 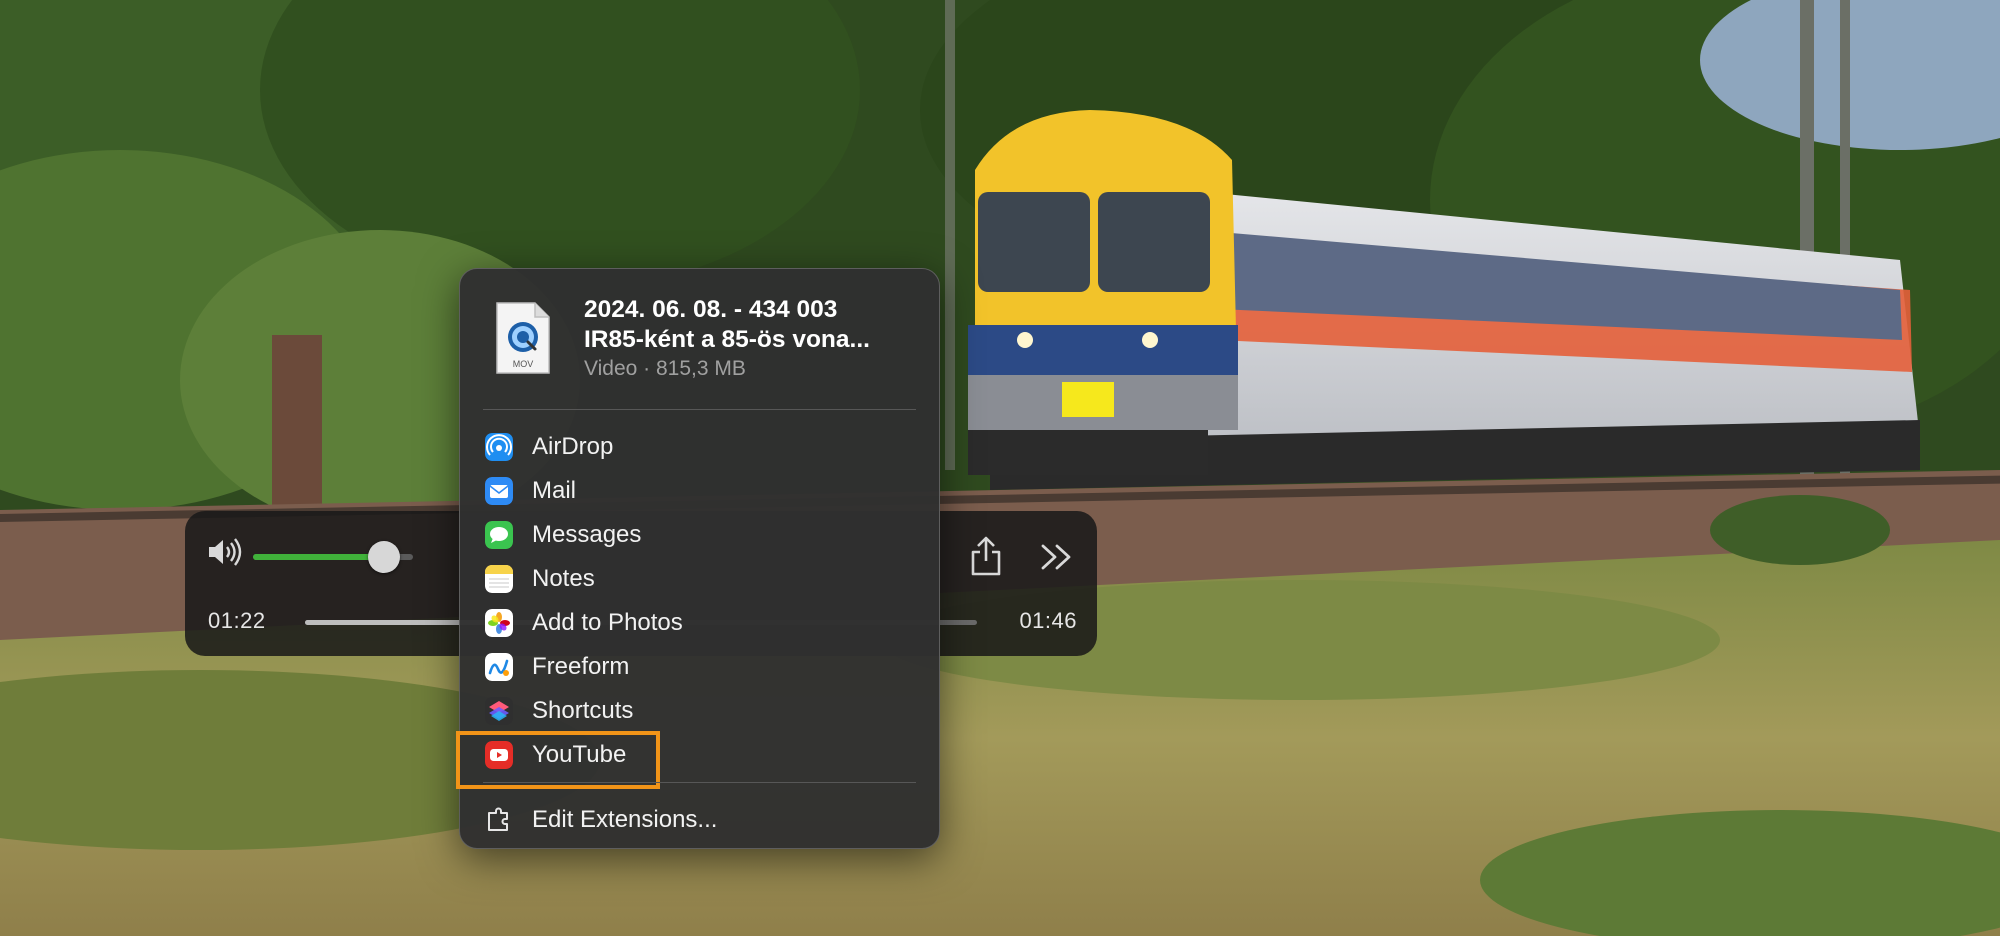 What do you see at coordinates (499, 579) in the screenshot?
I see `notes-icon` at bounding box center [499, 579].